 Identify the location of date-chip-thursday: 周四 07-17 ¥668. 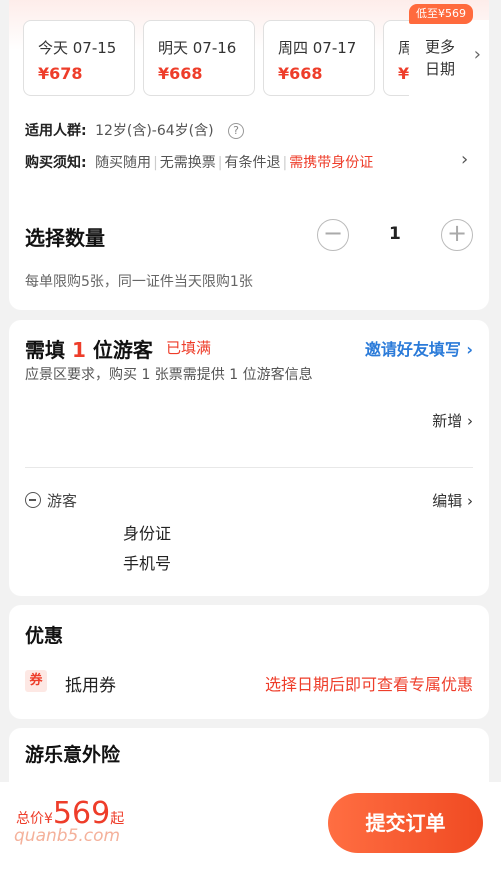
(319, 58).